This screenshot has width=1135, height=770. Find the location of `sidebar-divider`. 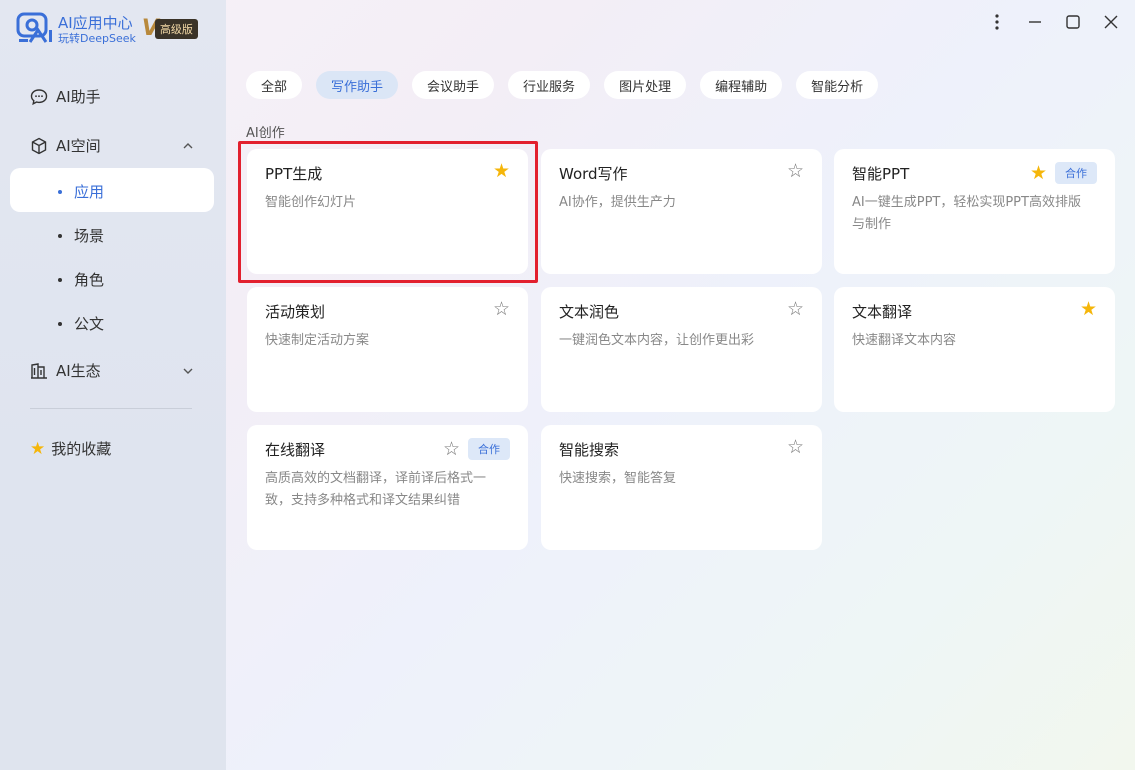

sidebar-divider is located at coordinates (111, 408).